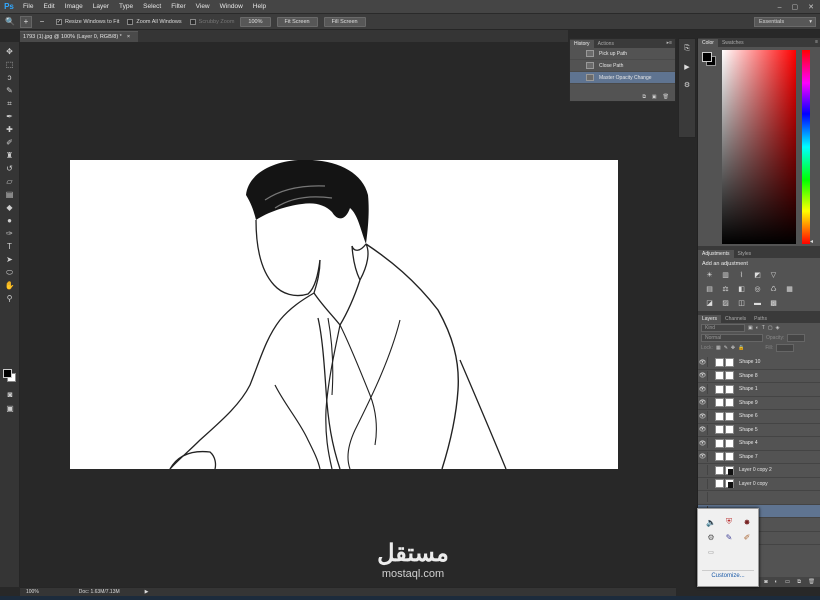 The width and height of the screenshot is (820, 600). I want to click on hand-tool-icon: ✋, so click(10, 285).